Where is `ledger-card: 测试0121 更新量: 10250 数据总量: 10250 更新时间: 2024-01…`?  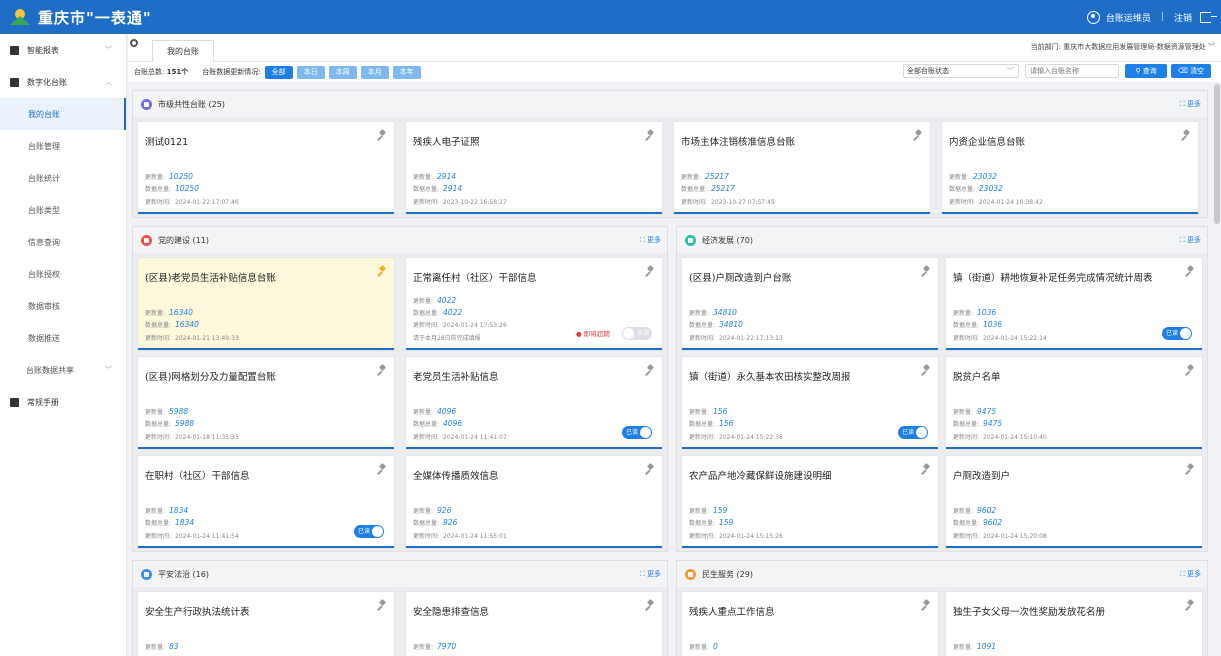
ledger-card: 测试0121 更新量: 10250 数据总量: 10250 更新时间: 2024-01… is located at coordinates (266, 168).